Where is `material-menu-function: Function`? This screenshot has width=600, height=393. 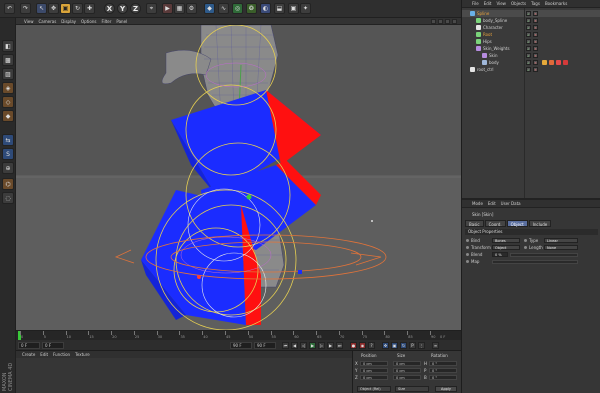 material-menu-function: Function is located at coordinates (61, 354).